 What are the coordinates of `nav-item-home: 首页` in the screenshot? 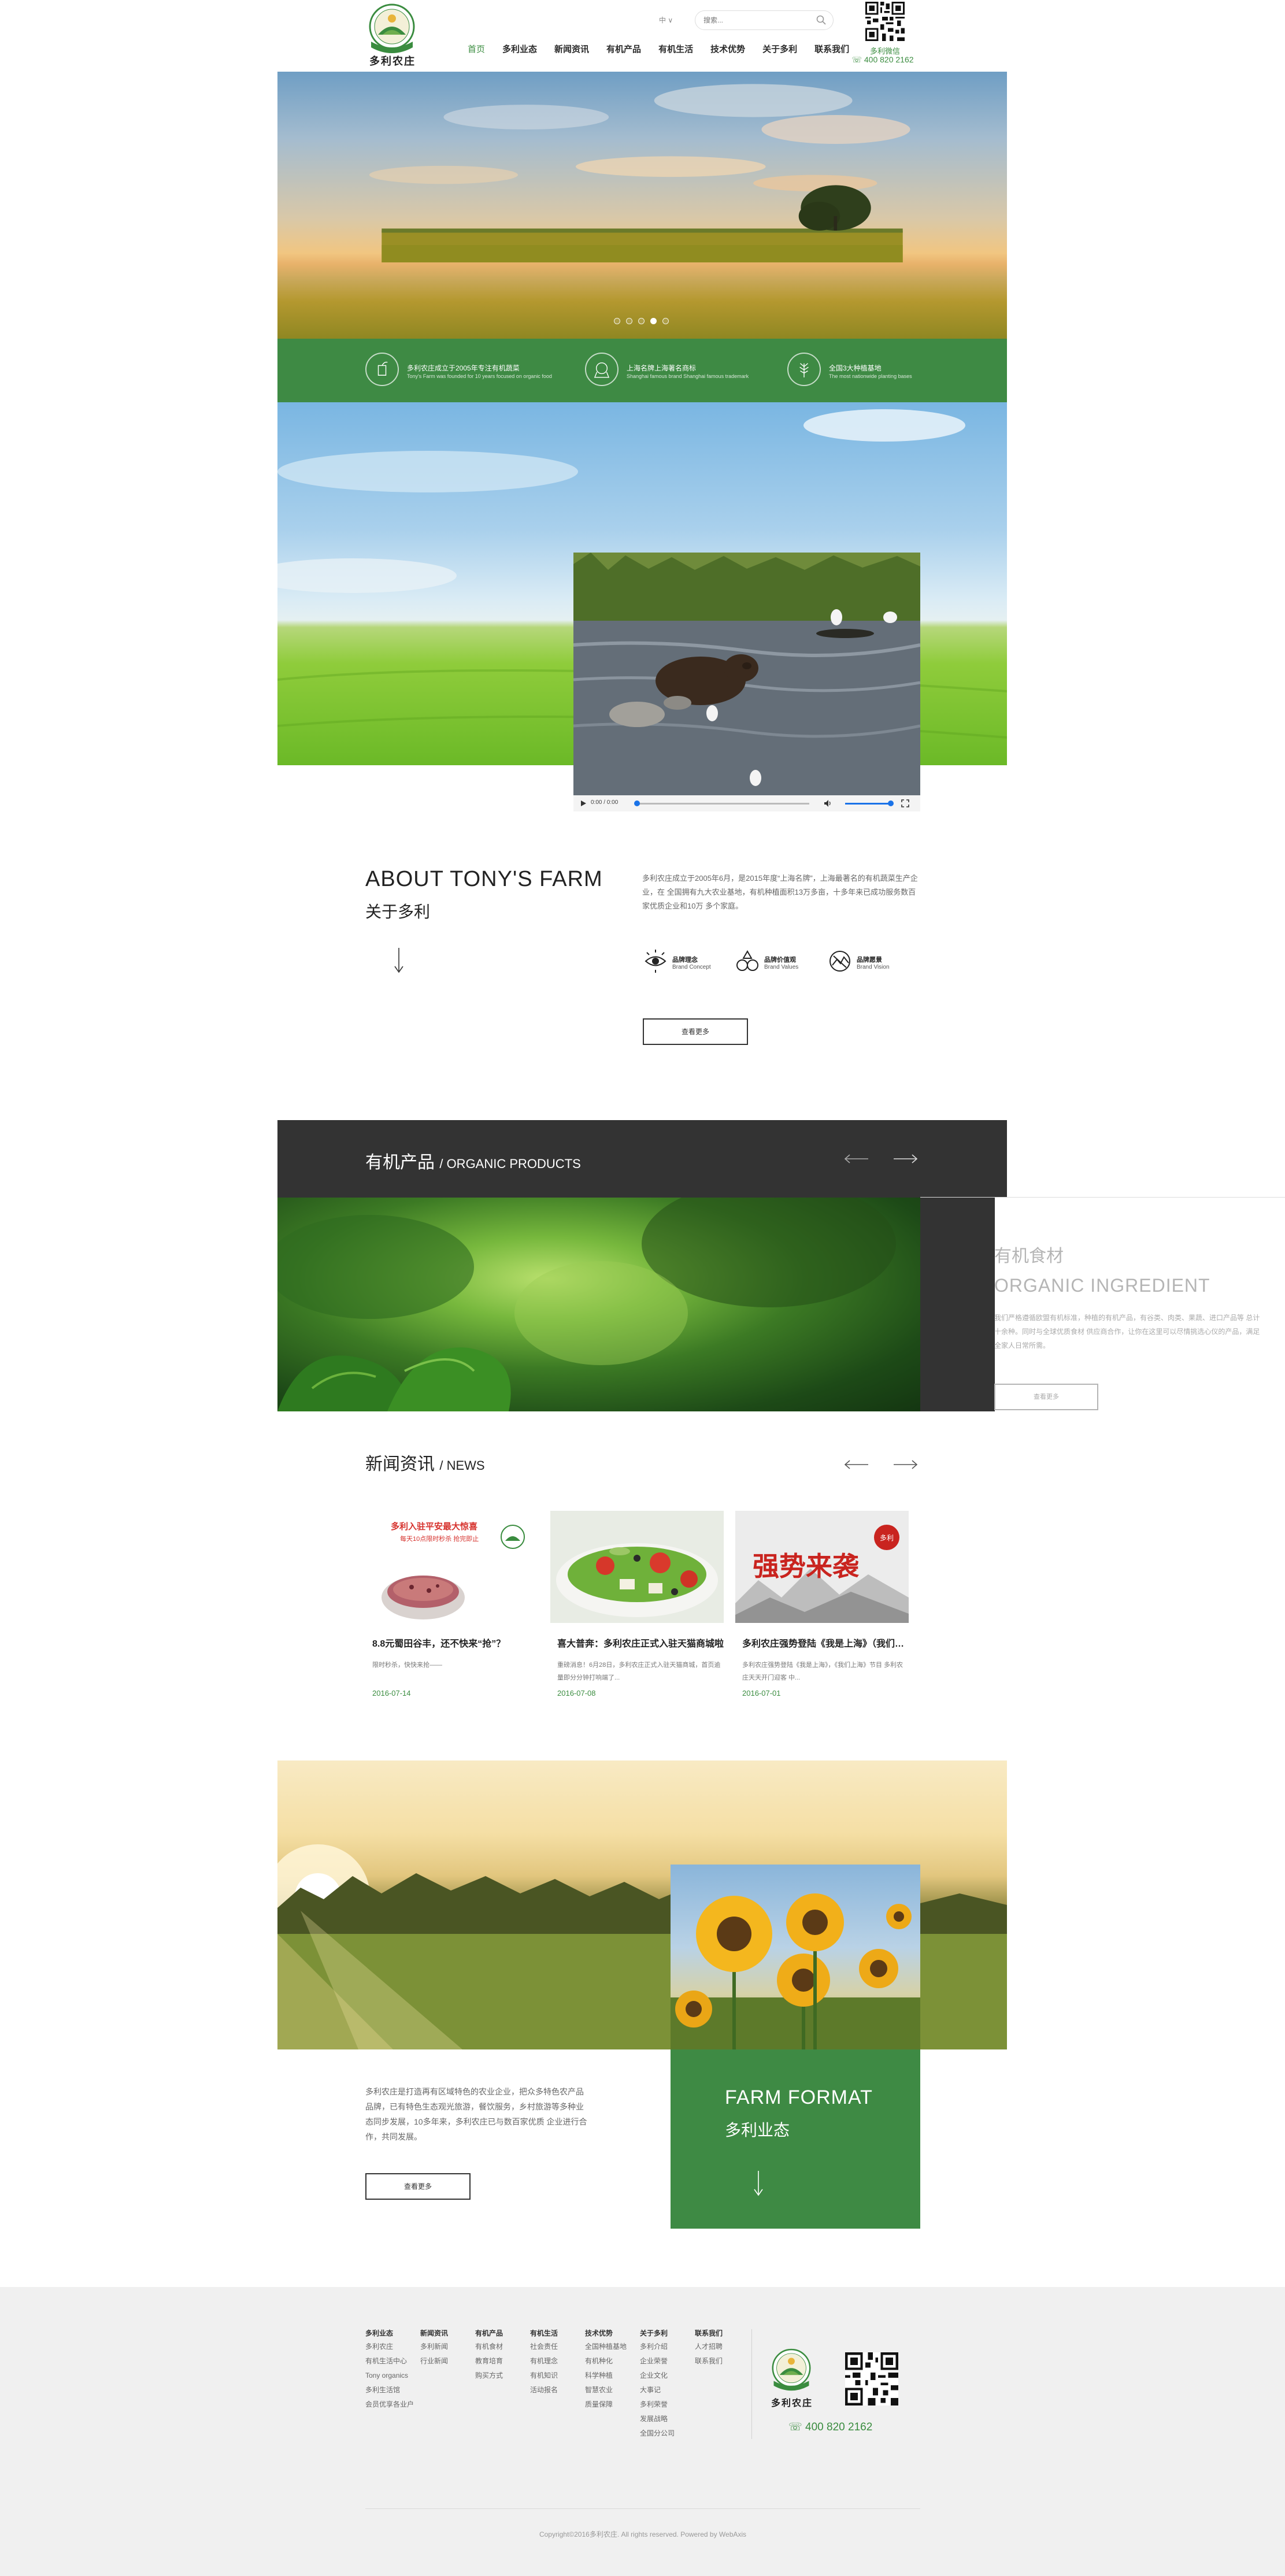 It's located at (476, 49).